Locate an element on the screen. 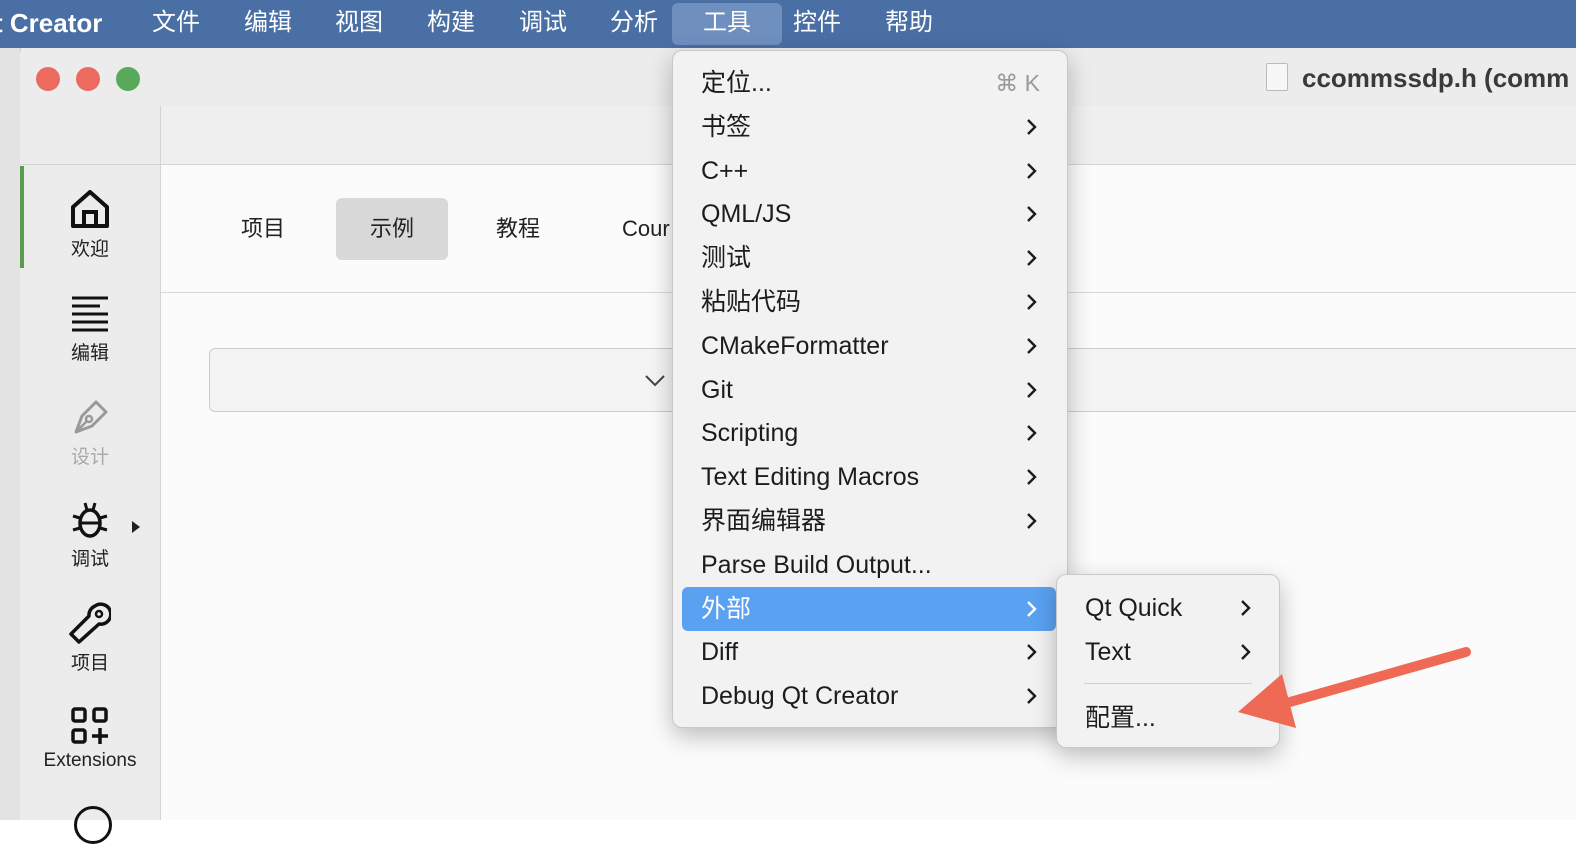 Image resolution: width=1576 pixels, height=844 pixels. menu-debug: 调试 is located at coordinates (543, 24).